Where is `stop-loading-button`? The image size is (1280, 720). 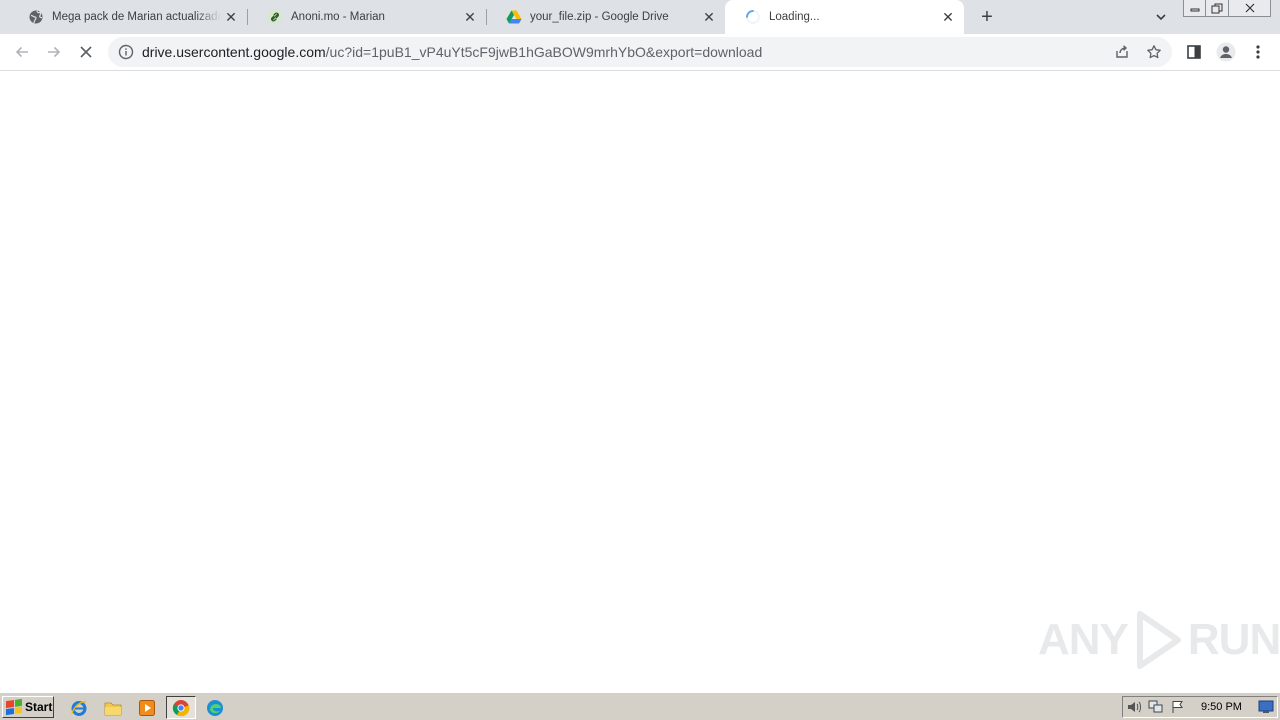 stop-loading-button is located at coordinates (86, 52).